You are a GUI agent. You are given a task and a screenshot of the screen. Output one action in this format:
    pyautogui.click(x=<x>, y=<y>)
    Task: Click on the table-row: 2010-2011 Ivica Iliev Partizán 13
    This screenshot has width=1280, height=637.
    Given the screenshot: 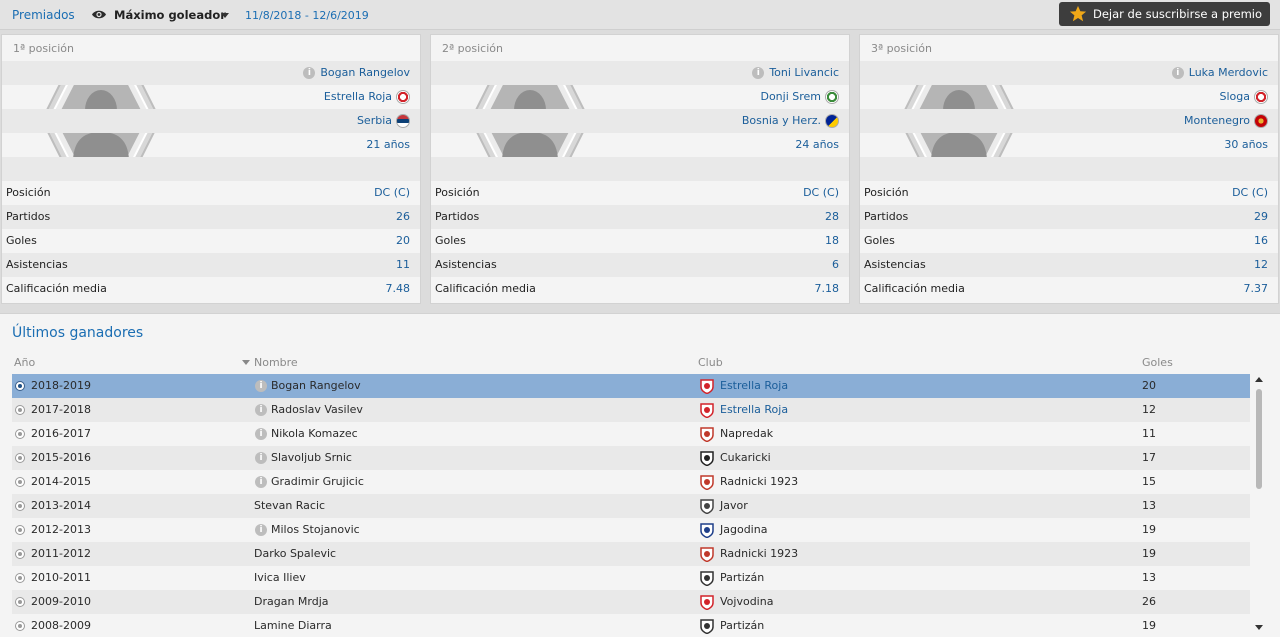 What is the action you would take?
    pyautogui.click(x=631, y=578)
    